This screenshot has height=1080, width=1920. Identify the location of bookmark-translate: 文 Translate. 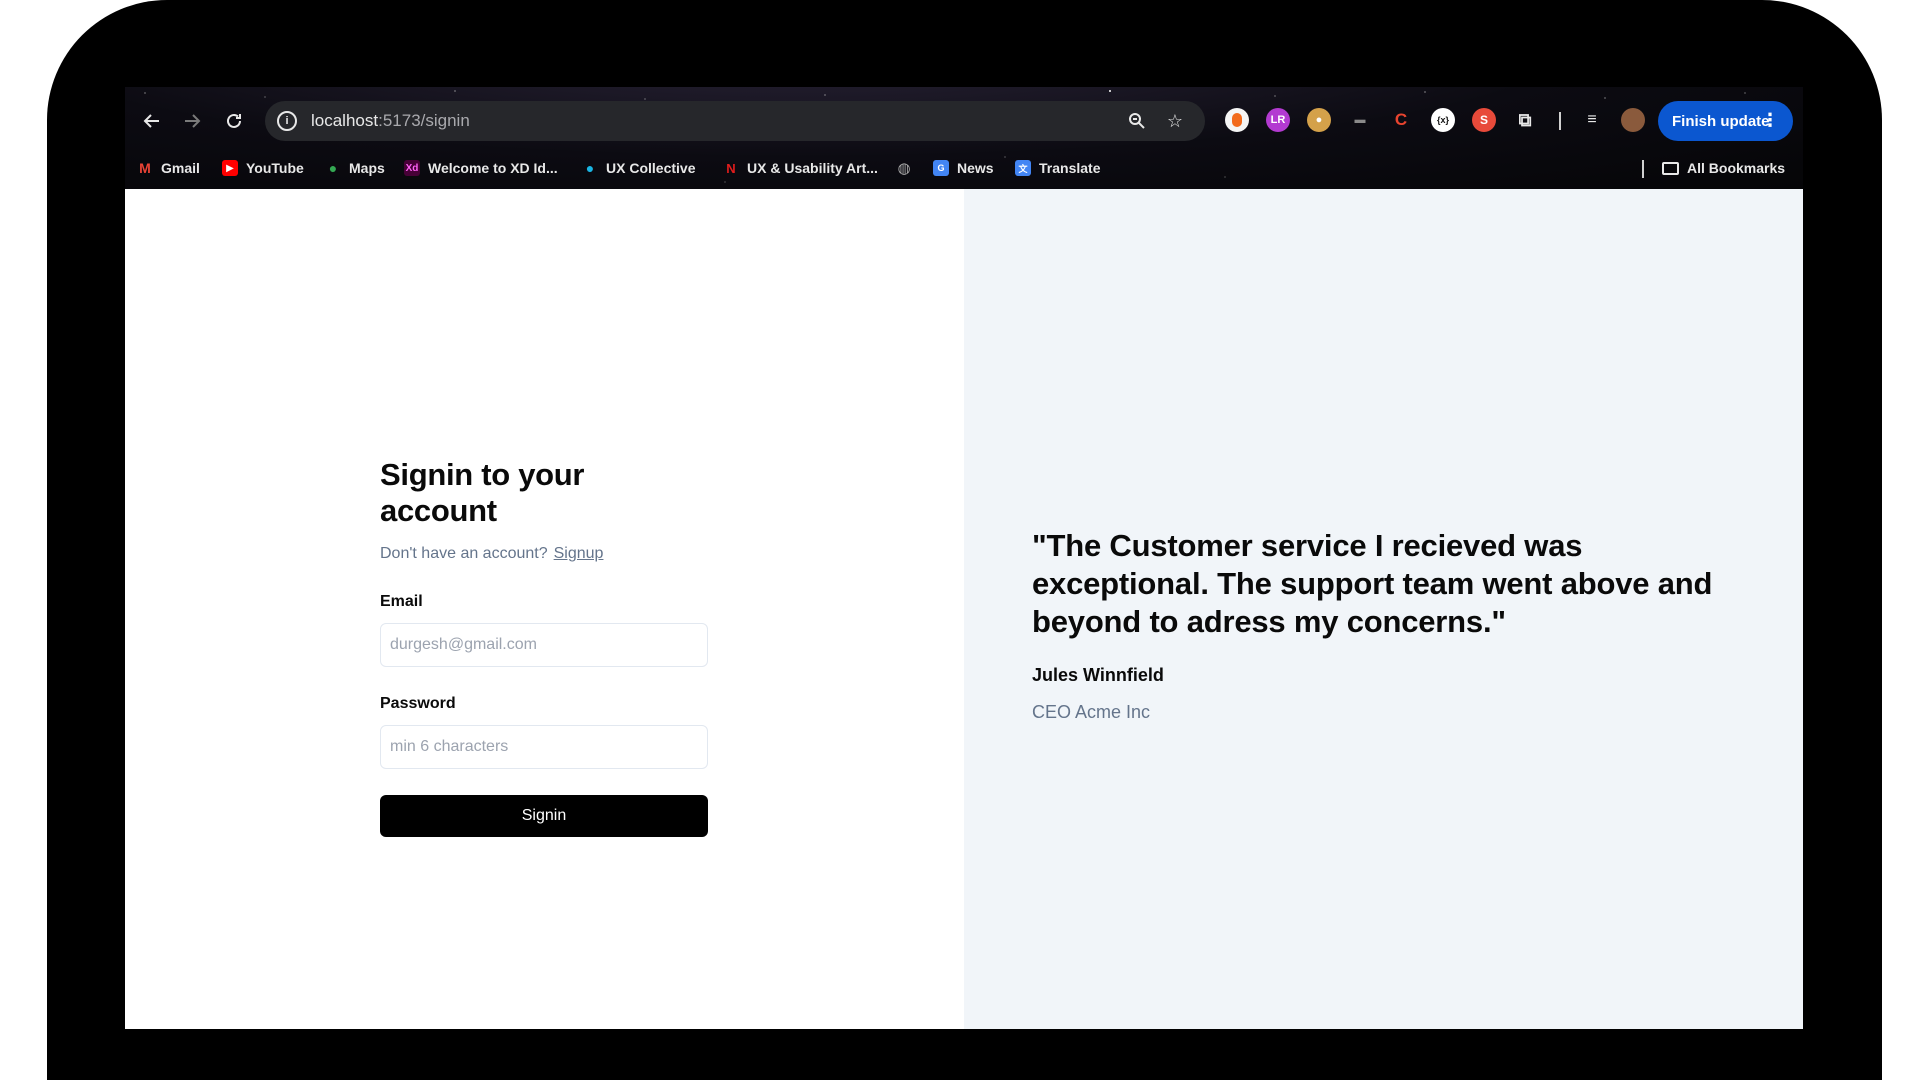
(1057, 168).